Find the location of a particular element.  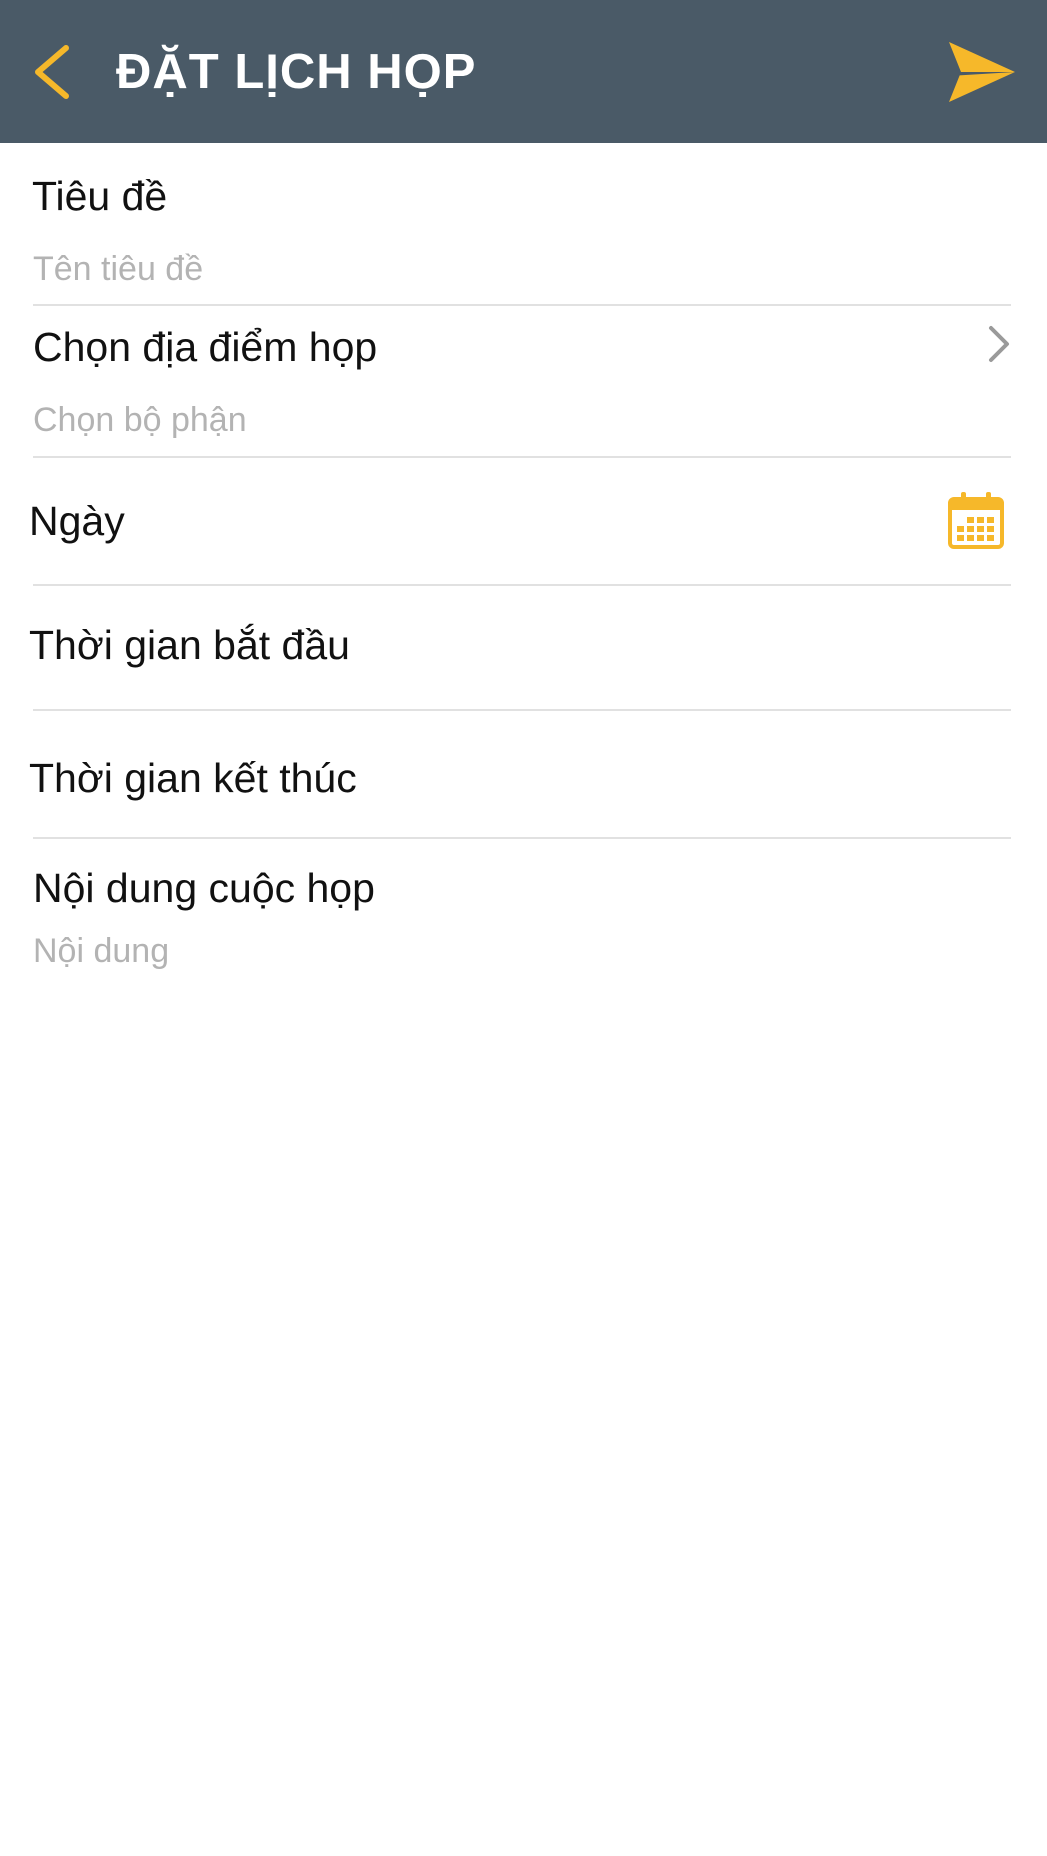

send-button is located at coordinates (982, 72).